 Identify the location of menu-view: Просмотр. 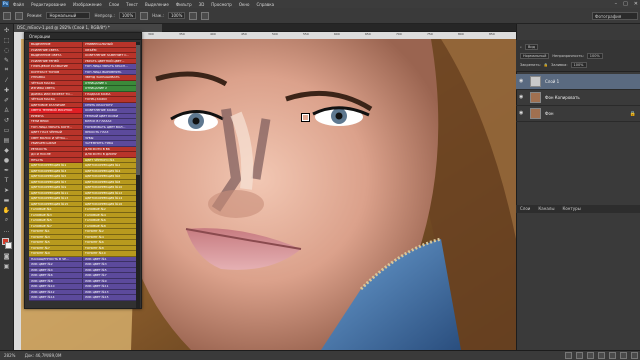
(221, 4).